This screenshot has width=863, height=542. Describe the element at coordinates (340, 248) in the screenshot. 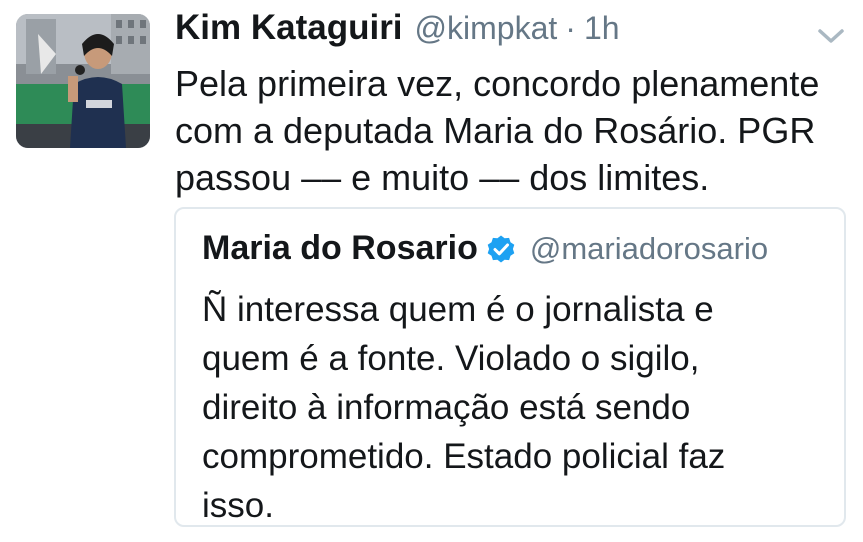

I see `quoted-author-name: Maria do Rosario` at that location.